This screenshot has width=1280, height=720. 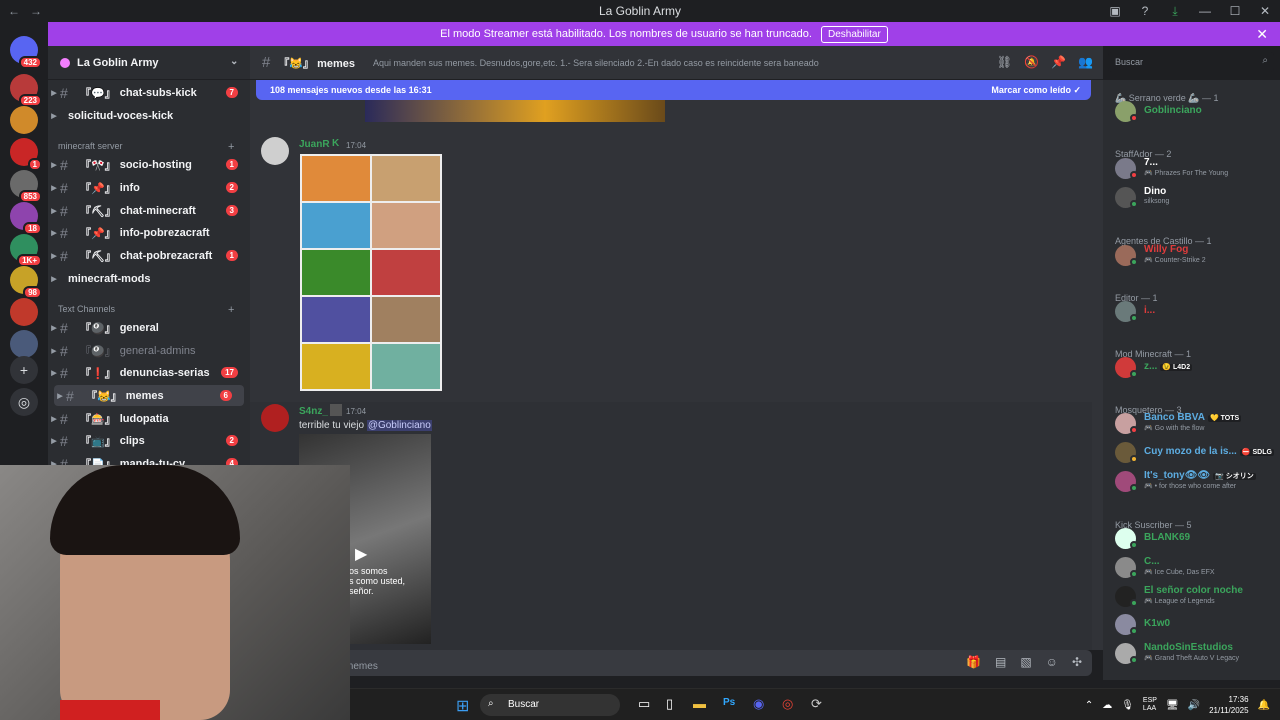 What do you see at coordinates (1085, 62) in the screenshot?
I see `member-list-icon: 👥` at bounding box center [1085, 62].